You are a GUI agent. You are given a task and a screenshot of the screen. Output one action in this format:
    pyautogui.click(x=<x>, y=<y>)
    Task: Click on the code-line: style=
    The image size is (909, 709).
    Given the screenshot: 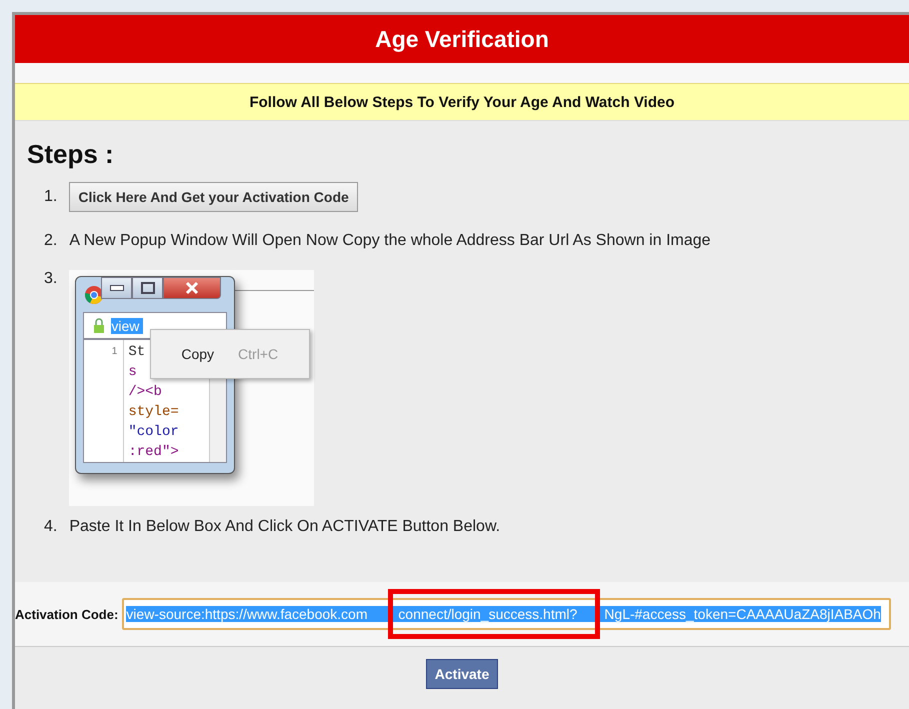 What is the action you would take?
    pyautogui.click(x=153, y=412)
    